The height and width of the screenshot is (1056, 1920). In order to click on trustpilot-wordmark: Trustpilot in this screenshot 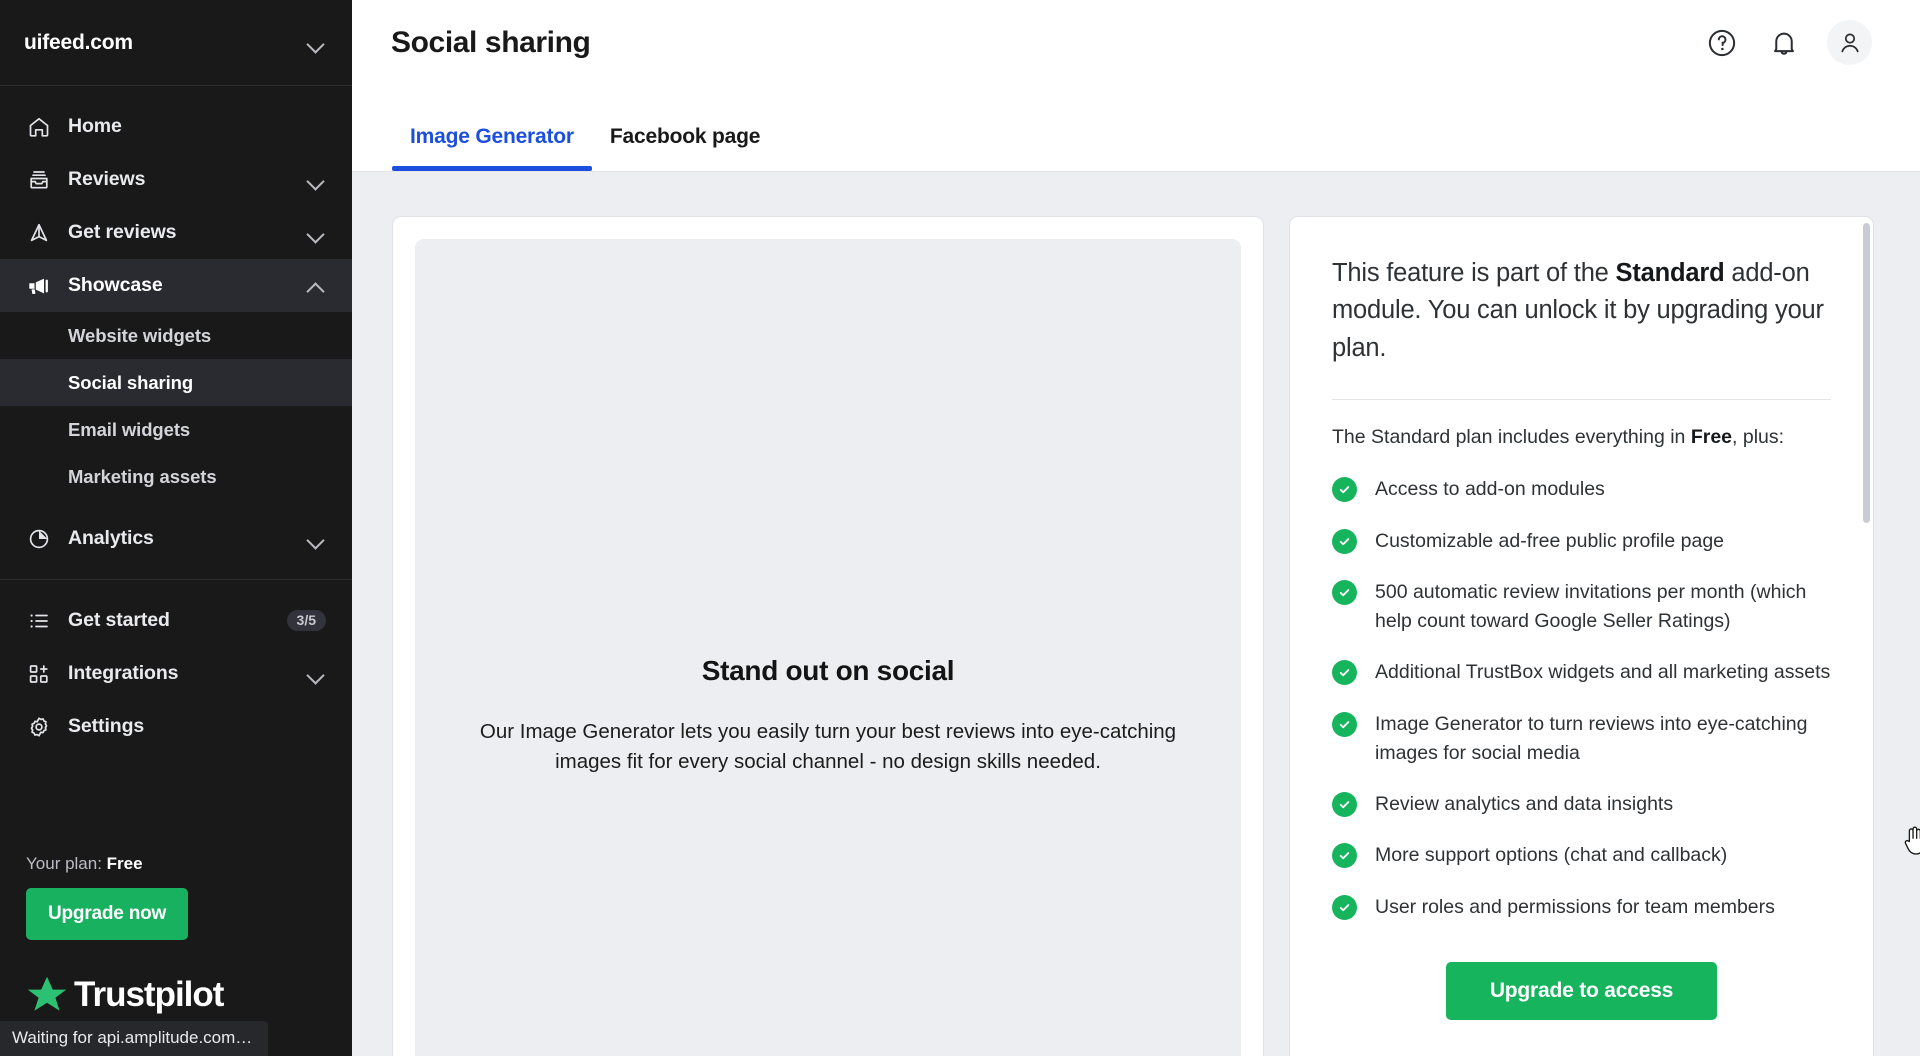, I will do `click(149, 994)`.